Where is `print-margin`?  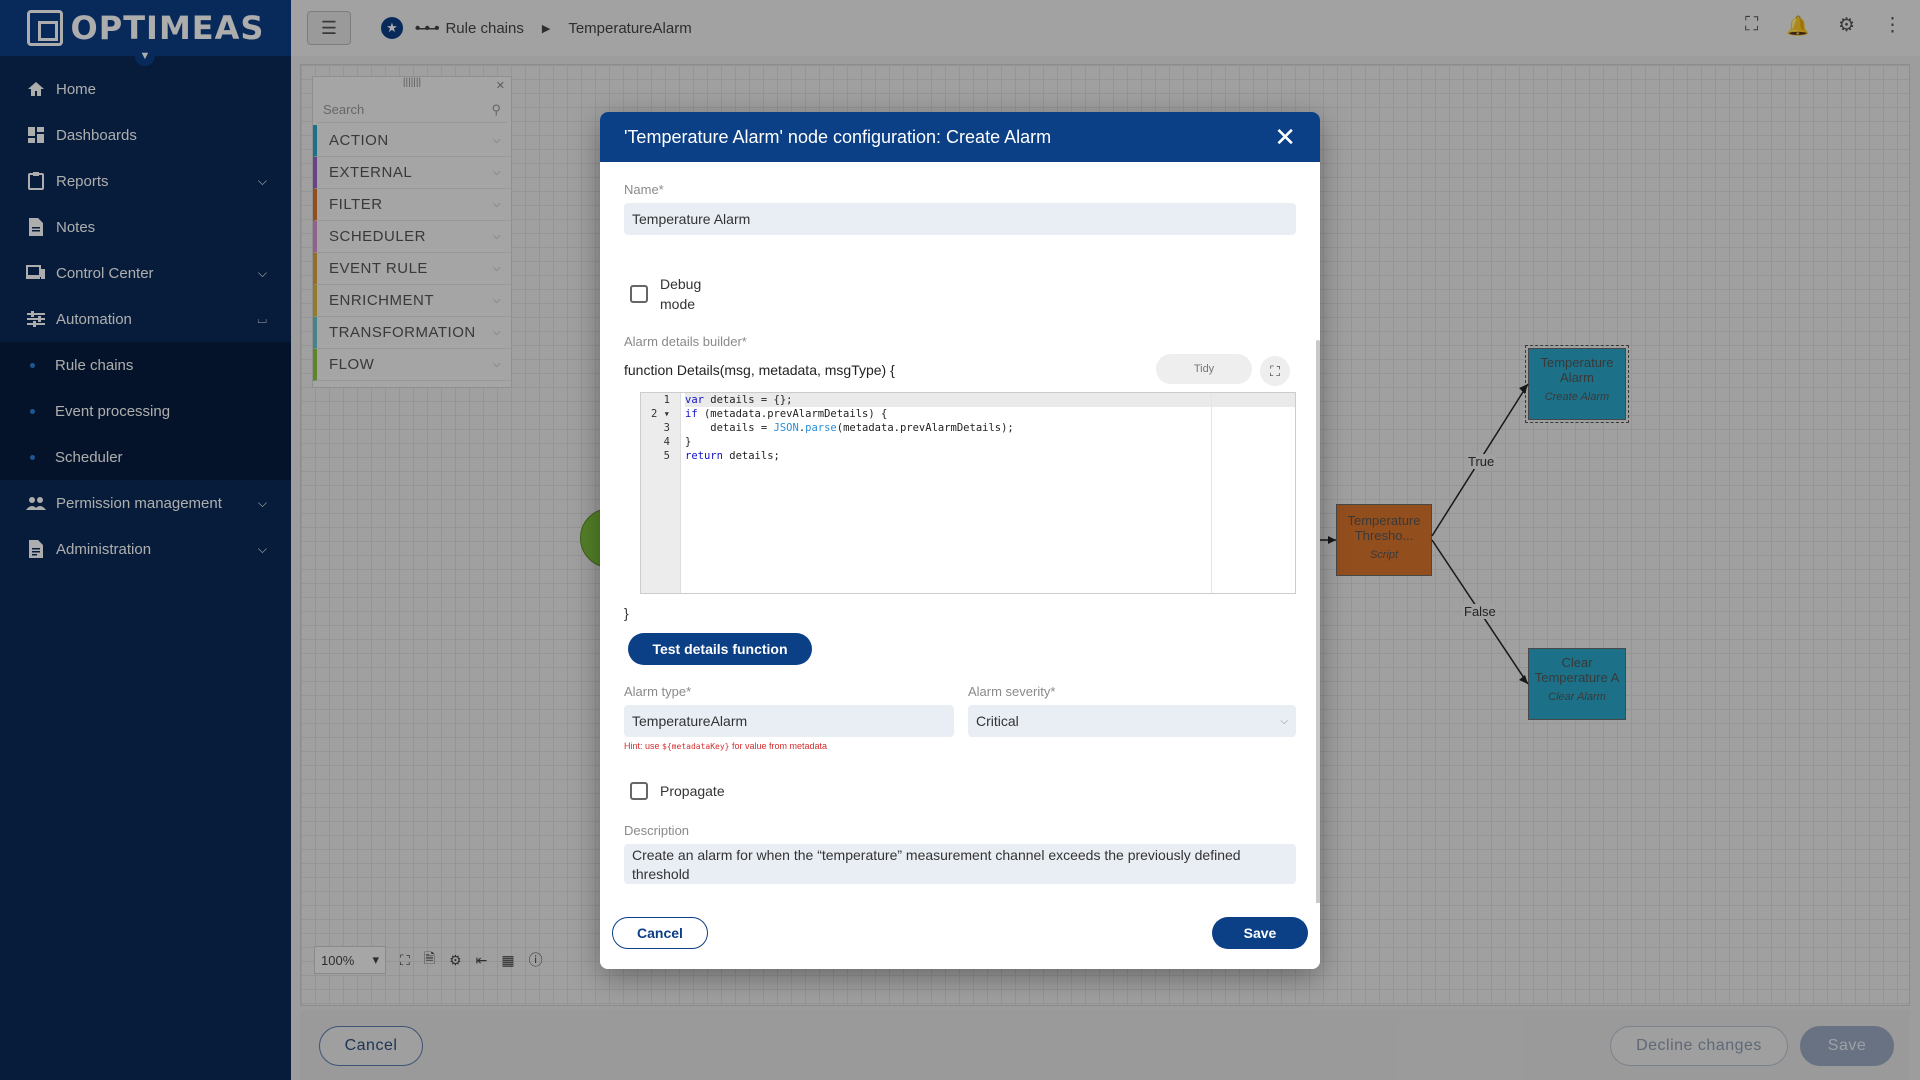 print-margin is located at coordinates (1211, 493).